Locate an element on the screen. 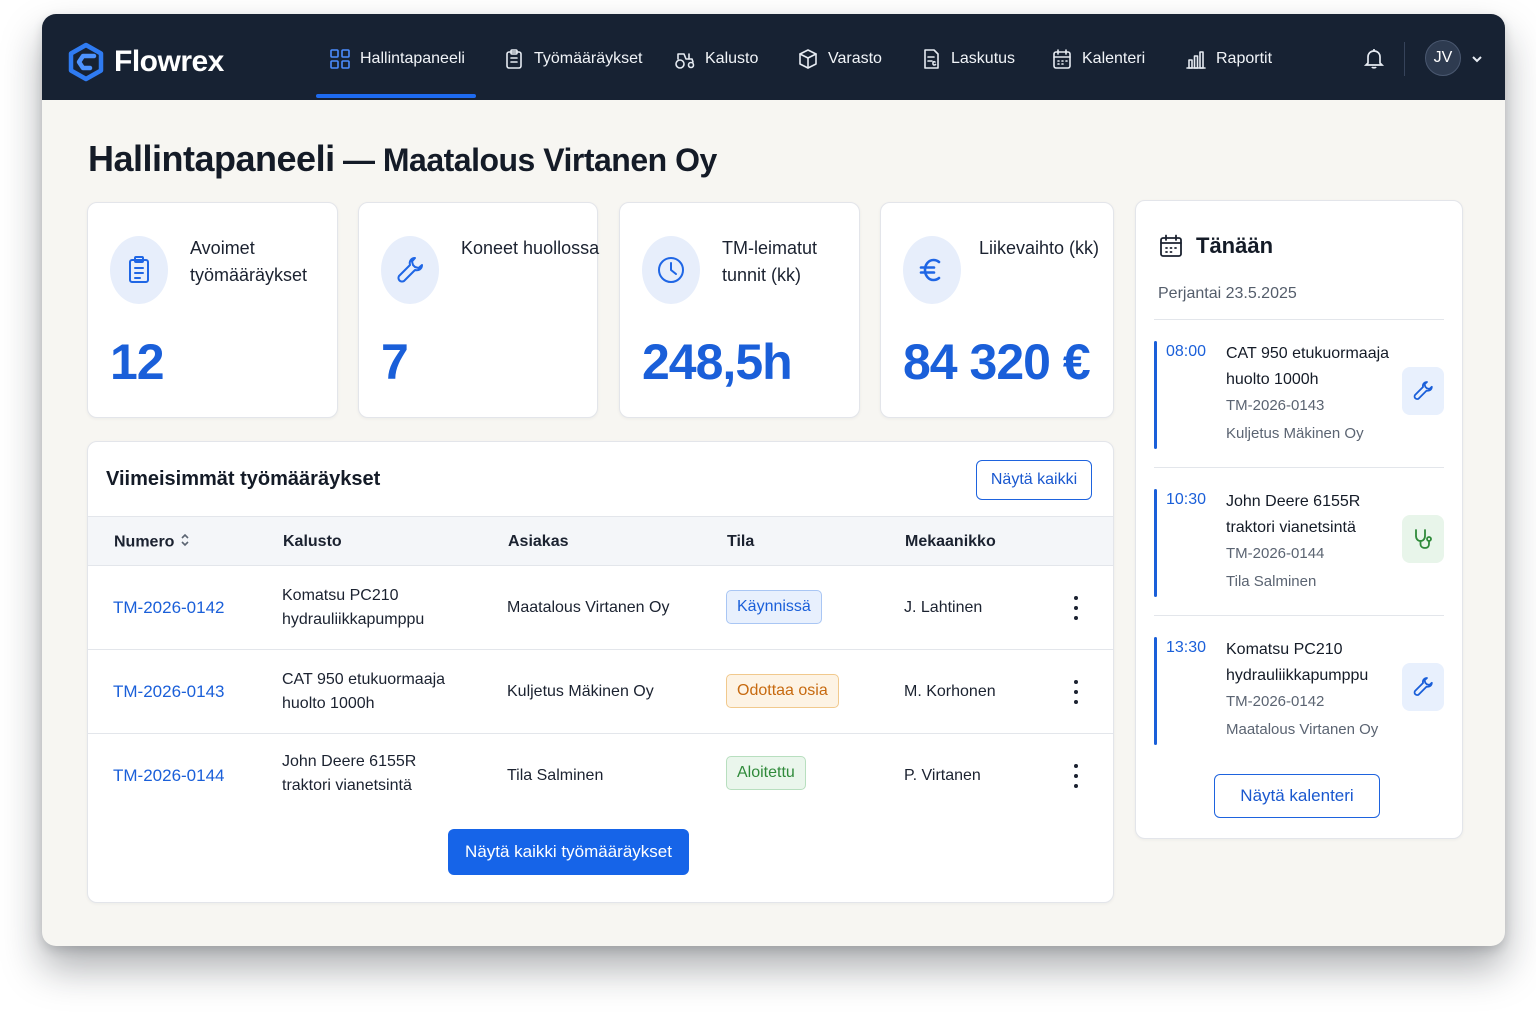 The width and height of the screenshot is (1536, 1024). kpi-card-logged-hours: TM-leimatut tunnit (kk) 248,5h is located at coordinates (739, 310).